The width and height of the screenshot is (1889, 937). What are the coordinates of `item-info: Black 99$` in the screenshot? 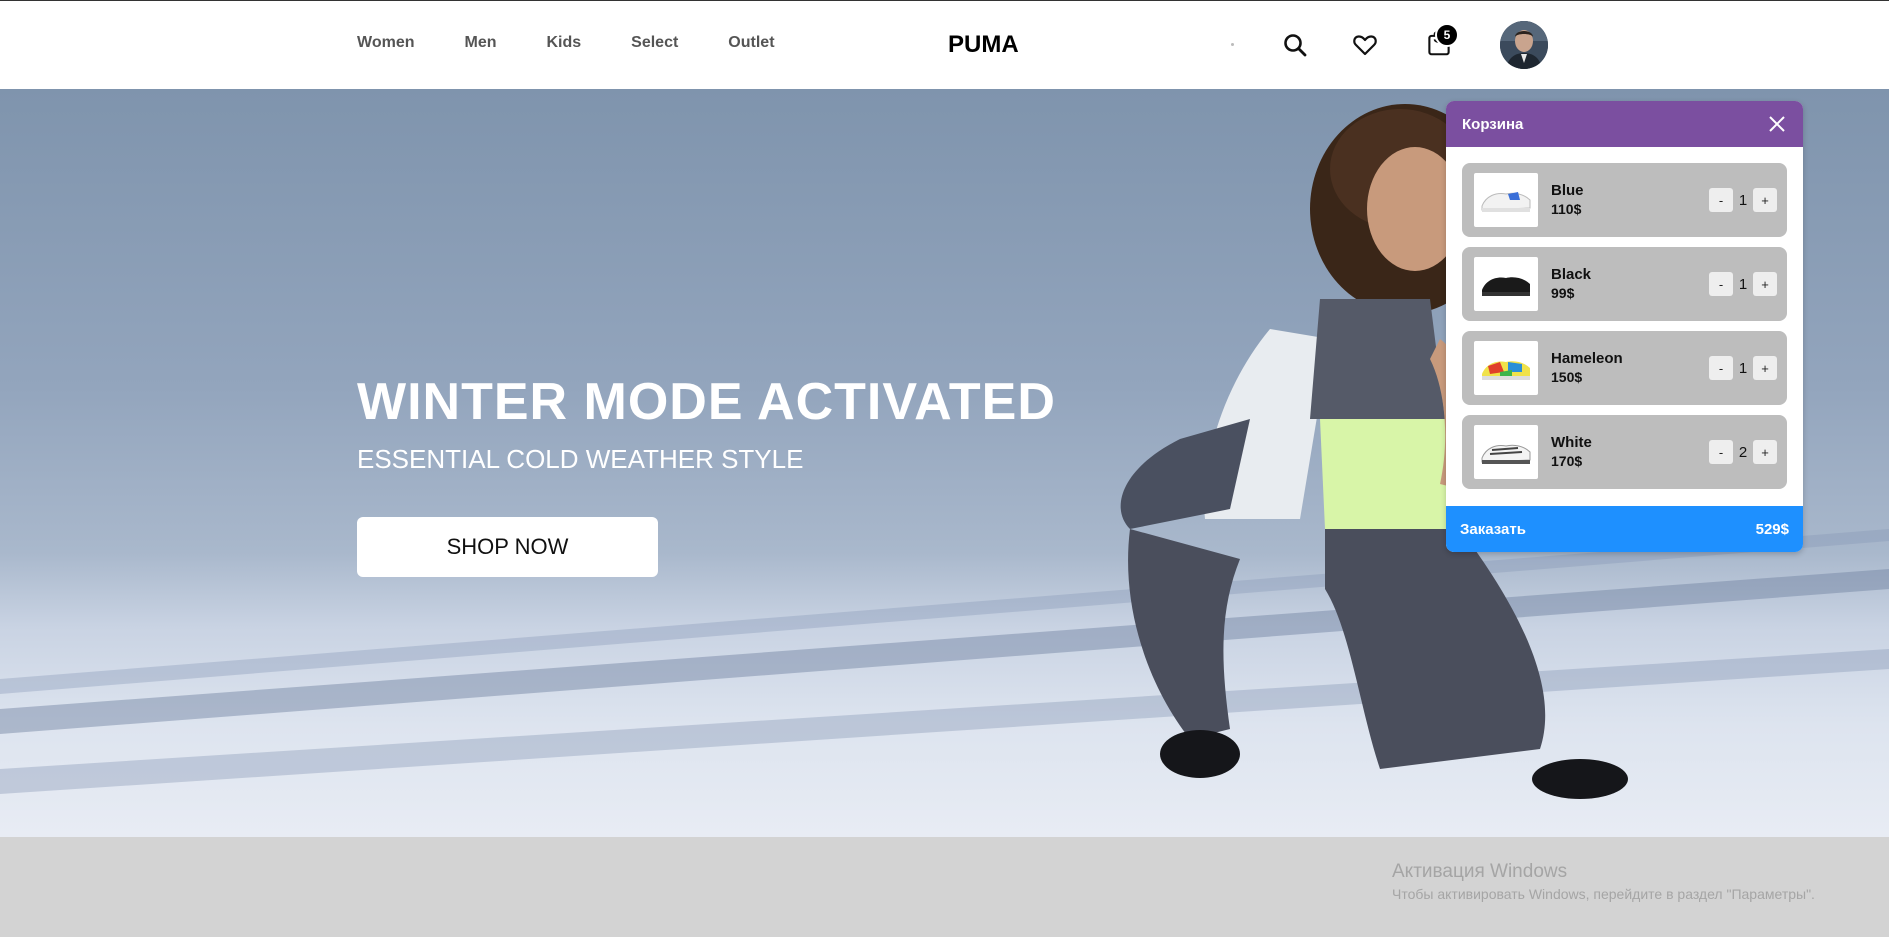 It's located at (1630, 284).